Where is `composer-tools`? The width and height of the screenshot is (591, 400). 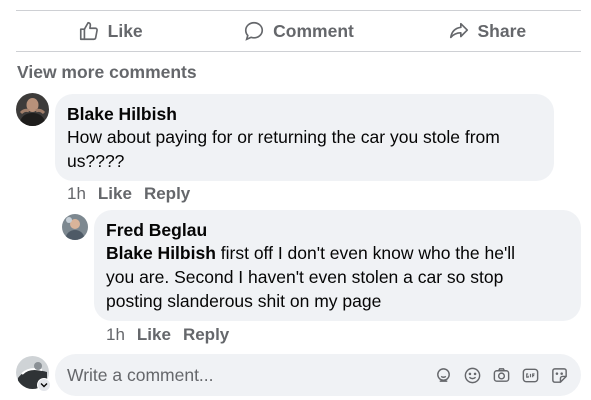
composer-tools is located at coordinates (501, 375).